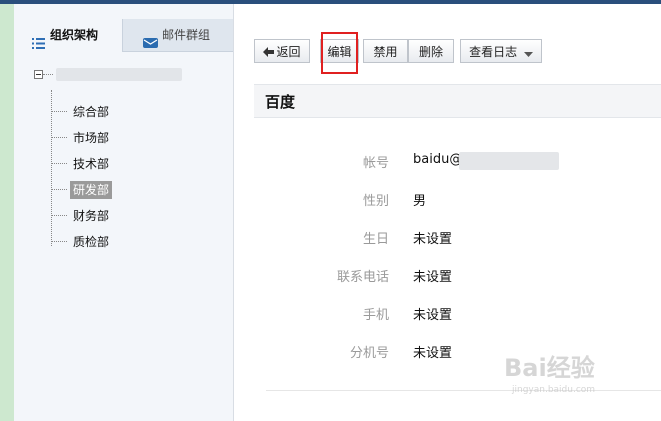  What do you see at coordinates (375, 201) in the screenshot?
I see `field-label: 性别` at bounding box center [375, 201].